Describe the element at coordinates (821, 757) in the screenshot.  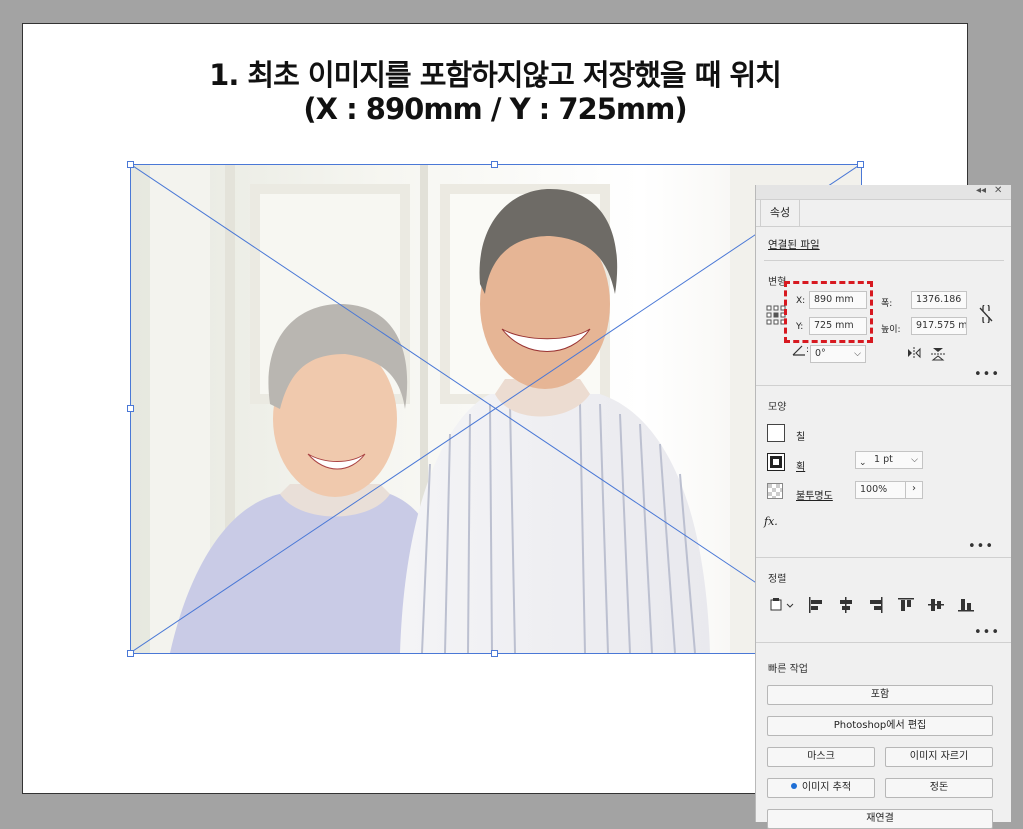
I see `mask-button: 마스크` at that location.